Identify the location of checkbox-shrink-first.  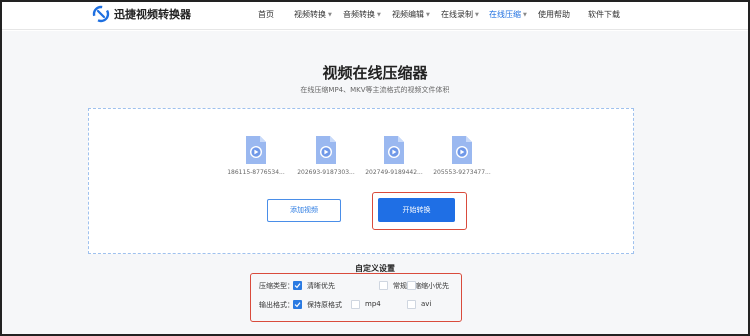
(411, 285).